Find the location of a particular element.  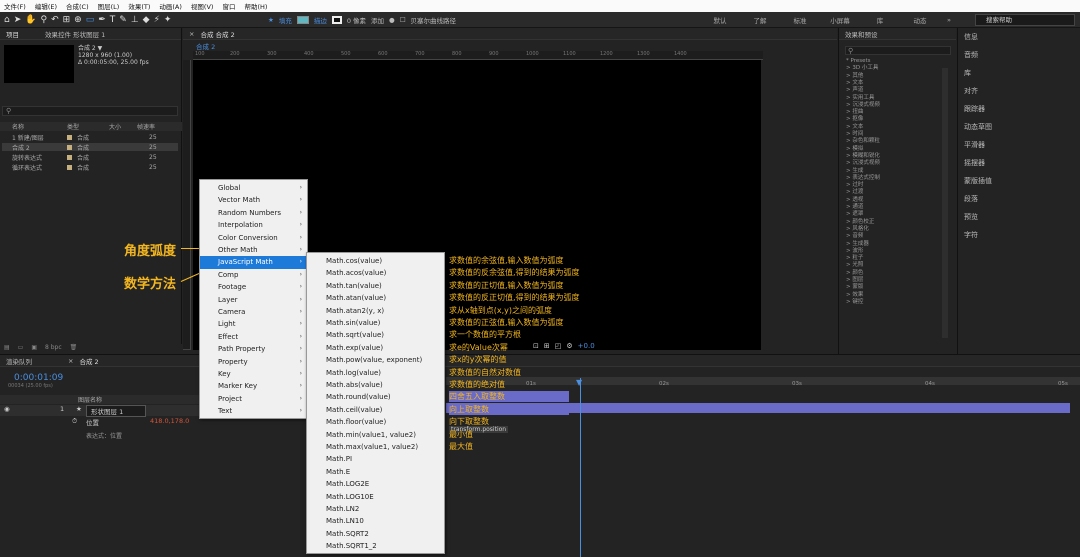

project-search-input: ⚲ is located at coordinates (90, 111).